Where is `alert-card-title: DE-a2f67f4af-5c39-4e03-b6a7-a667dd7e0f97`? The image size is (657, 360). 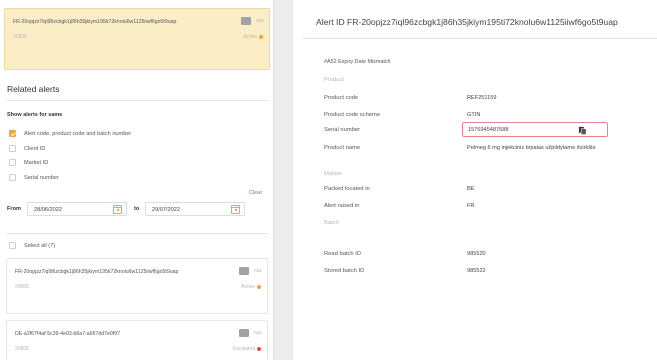
alert-card-title: DE-a2f67f4af-5c39-4e03-b6a7-a667dd7e0f97 is located at coordinates (67, 334).